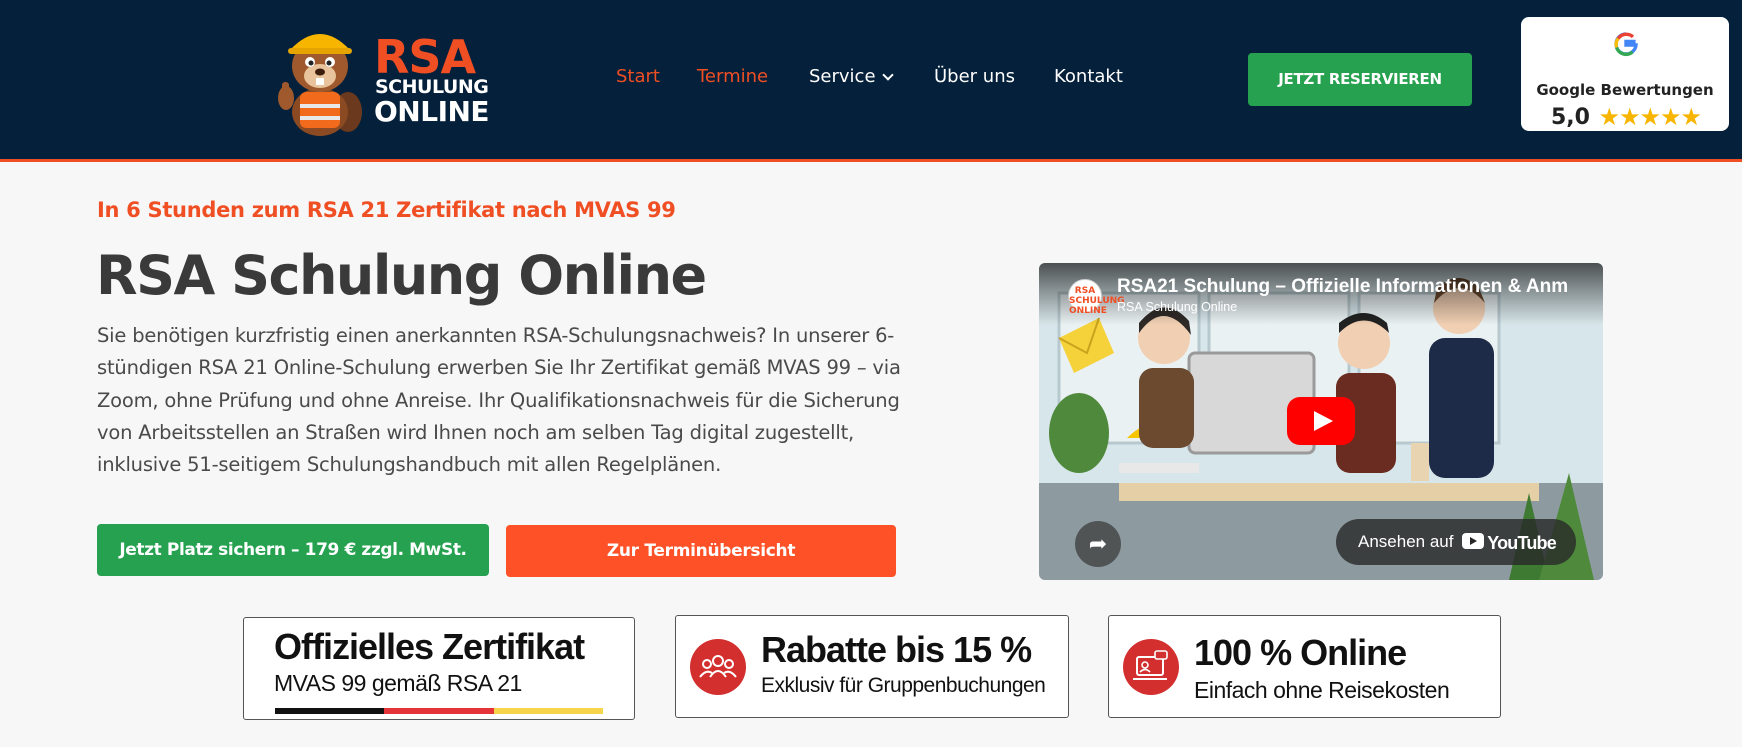  I want to click on nav-item-termine: Termine, so click(732, 76).